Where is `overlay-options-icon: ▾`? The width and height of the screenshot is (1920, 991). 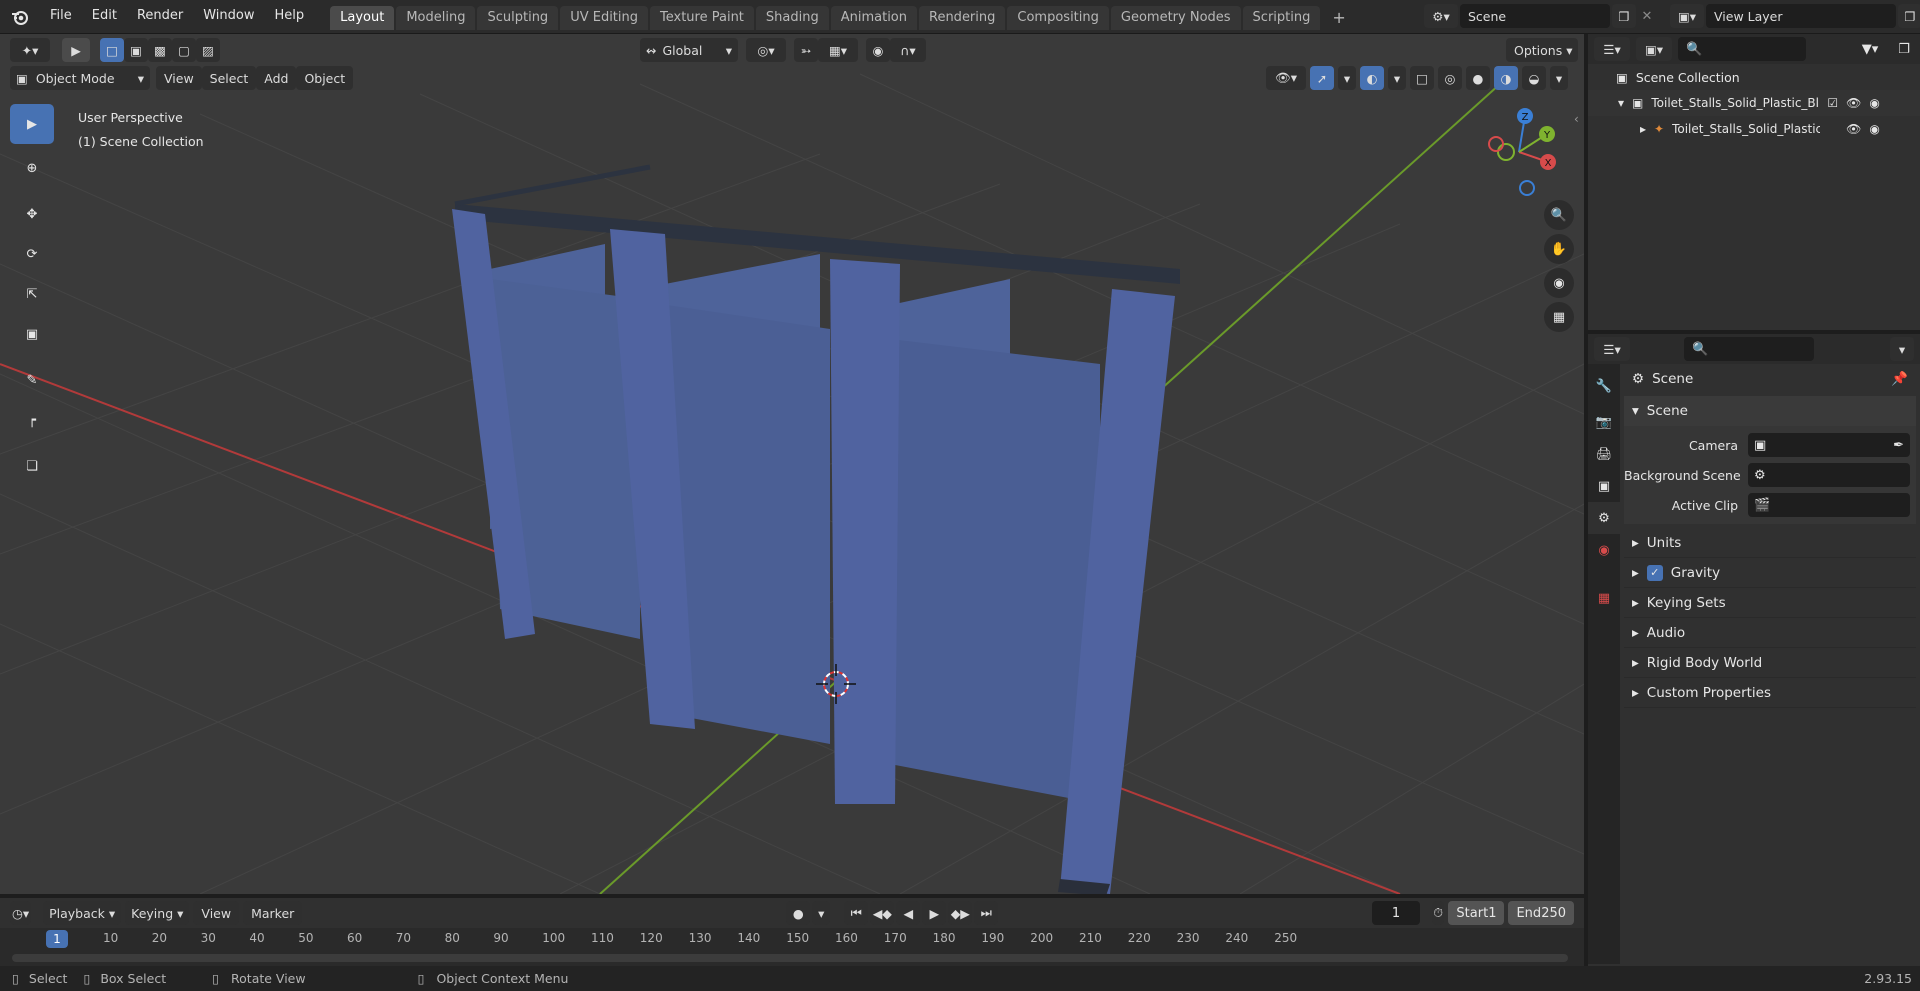 overlay-options-icon: ▾ is located at coordinates (1397, 78).